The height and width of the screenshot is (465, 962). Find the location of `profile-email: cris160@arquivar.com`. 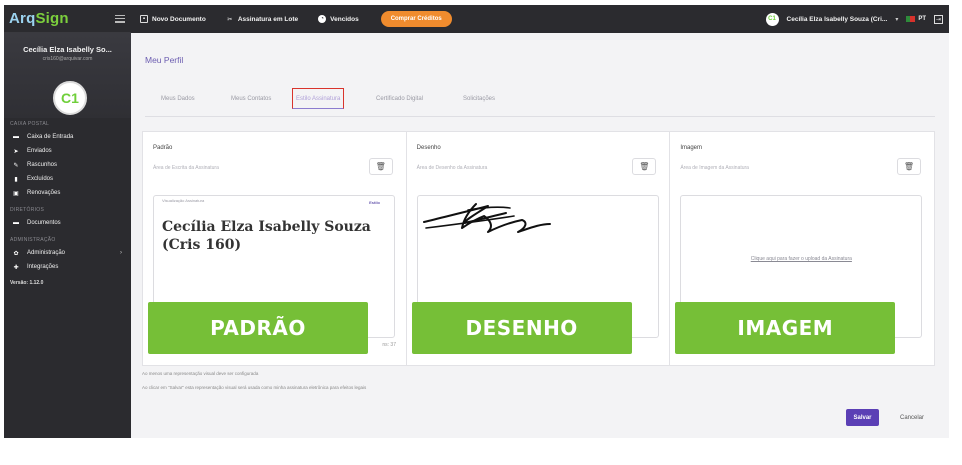

profile-email: cris160@arquivar.com is located at coordinates (67, 59).